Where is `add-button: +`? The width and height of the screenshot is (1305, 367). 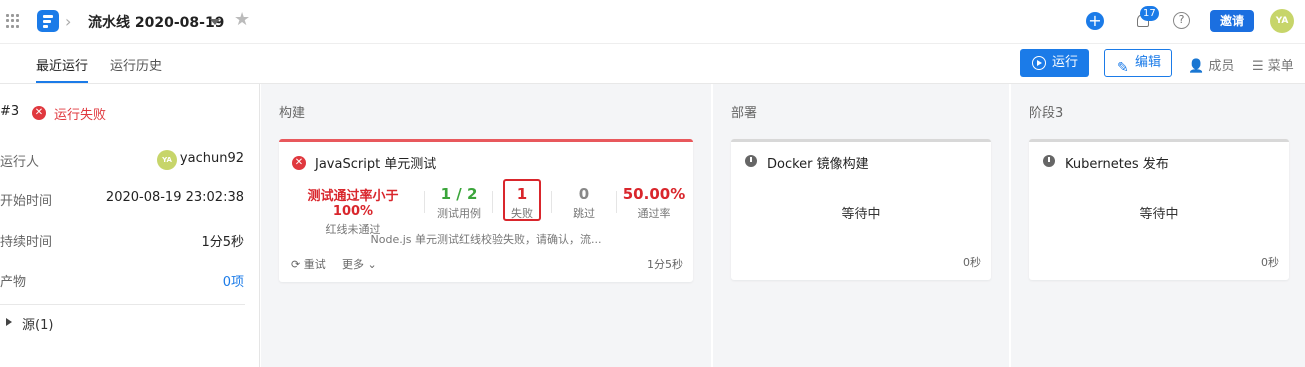 add-button: + is located at coordinates (1095, 21).